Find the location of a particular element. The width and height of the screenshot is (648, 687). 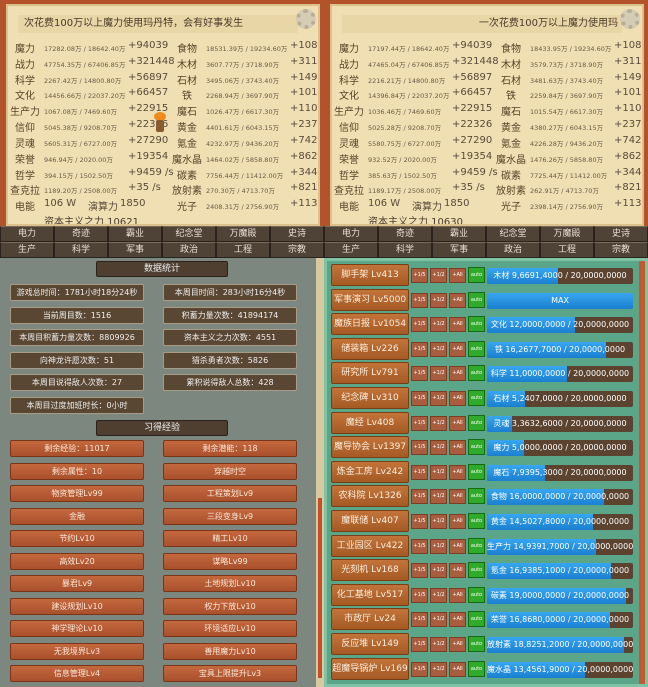

tab-奇迹: 奇迹 is located at coordinates (405, 234).